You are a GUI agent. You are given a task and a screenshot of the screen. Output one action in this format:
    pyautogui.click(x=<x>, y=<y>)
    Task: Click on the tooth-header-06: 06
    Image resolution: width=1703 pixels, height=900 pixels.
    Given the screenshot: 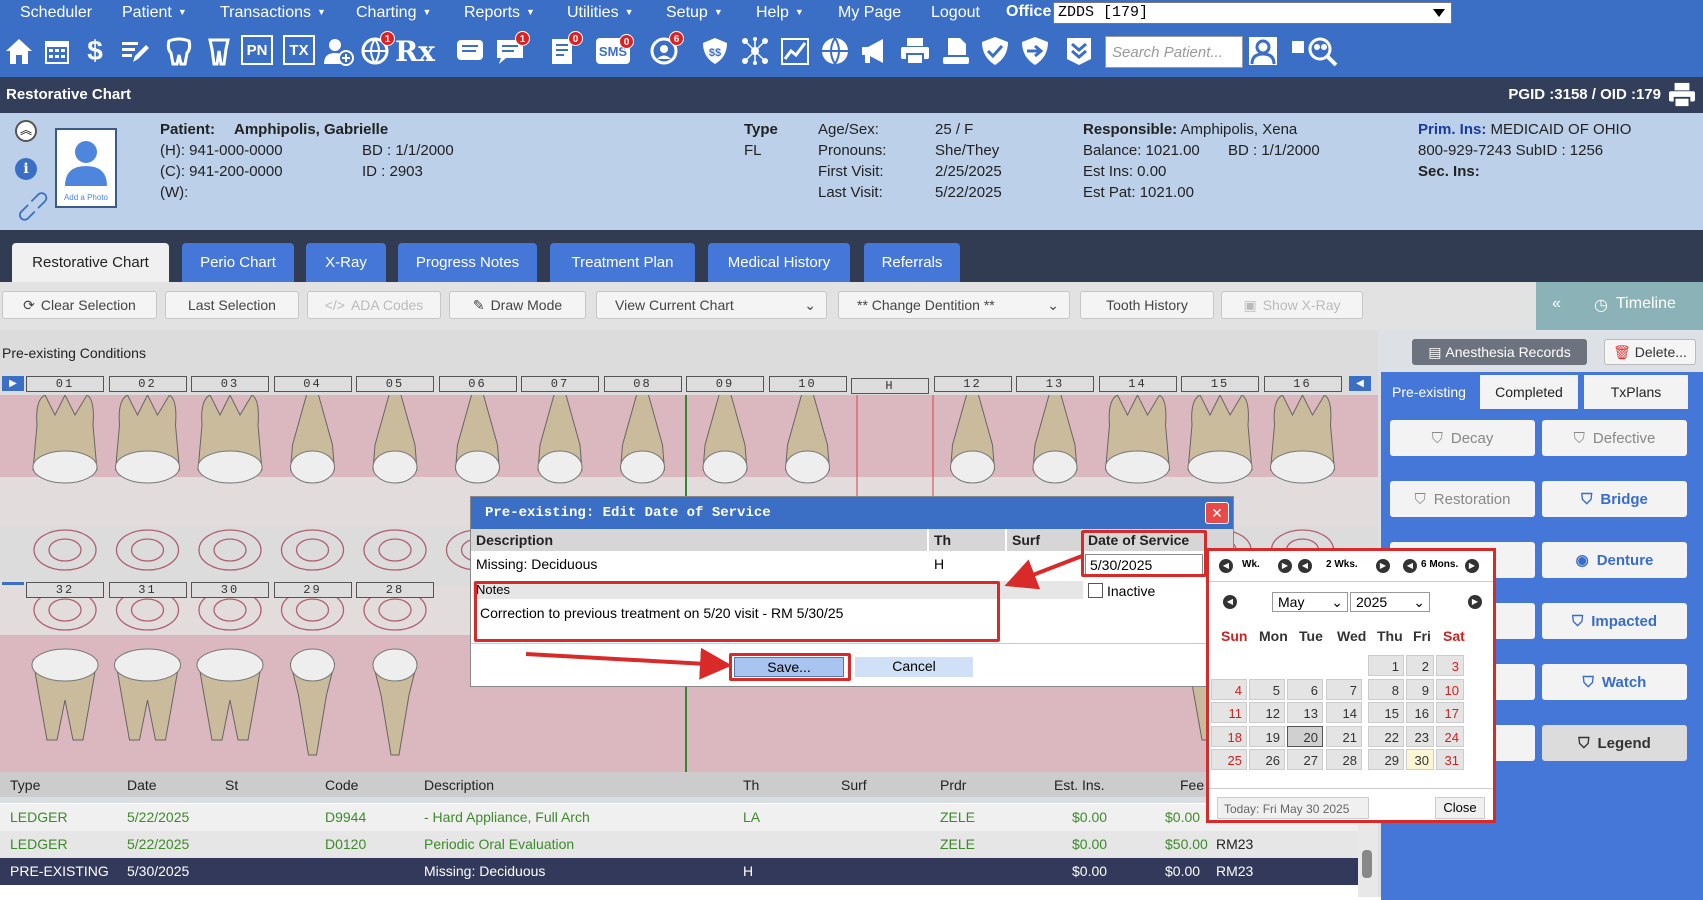 What is the action you would take?
    pyautogui.click(x=477, y=384)
    